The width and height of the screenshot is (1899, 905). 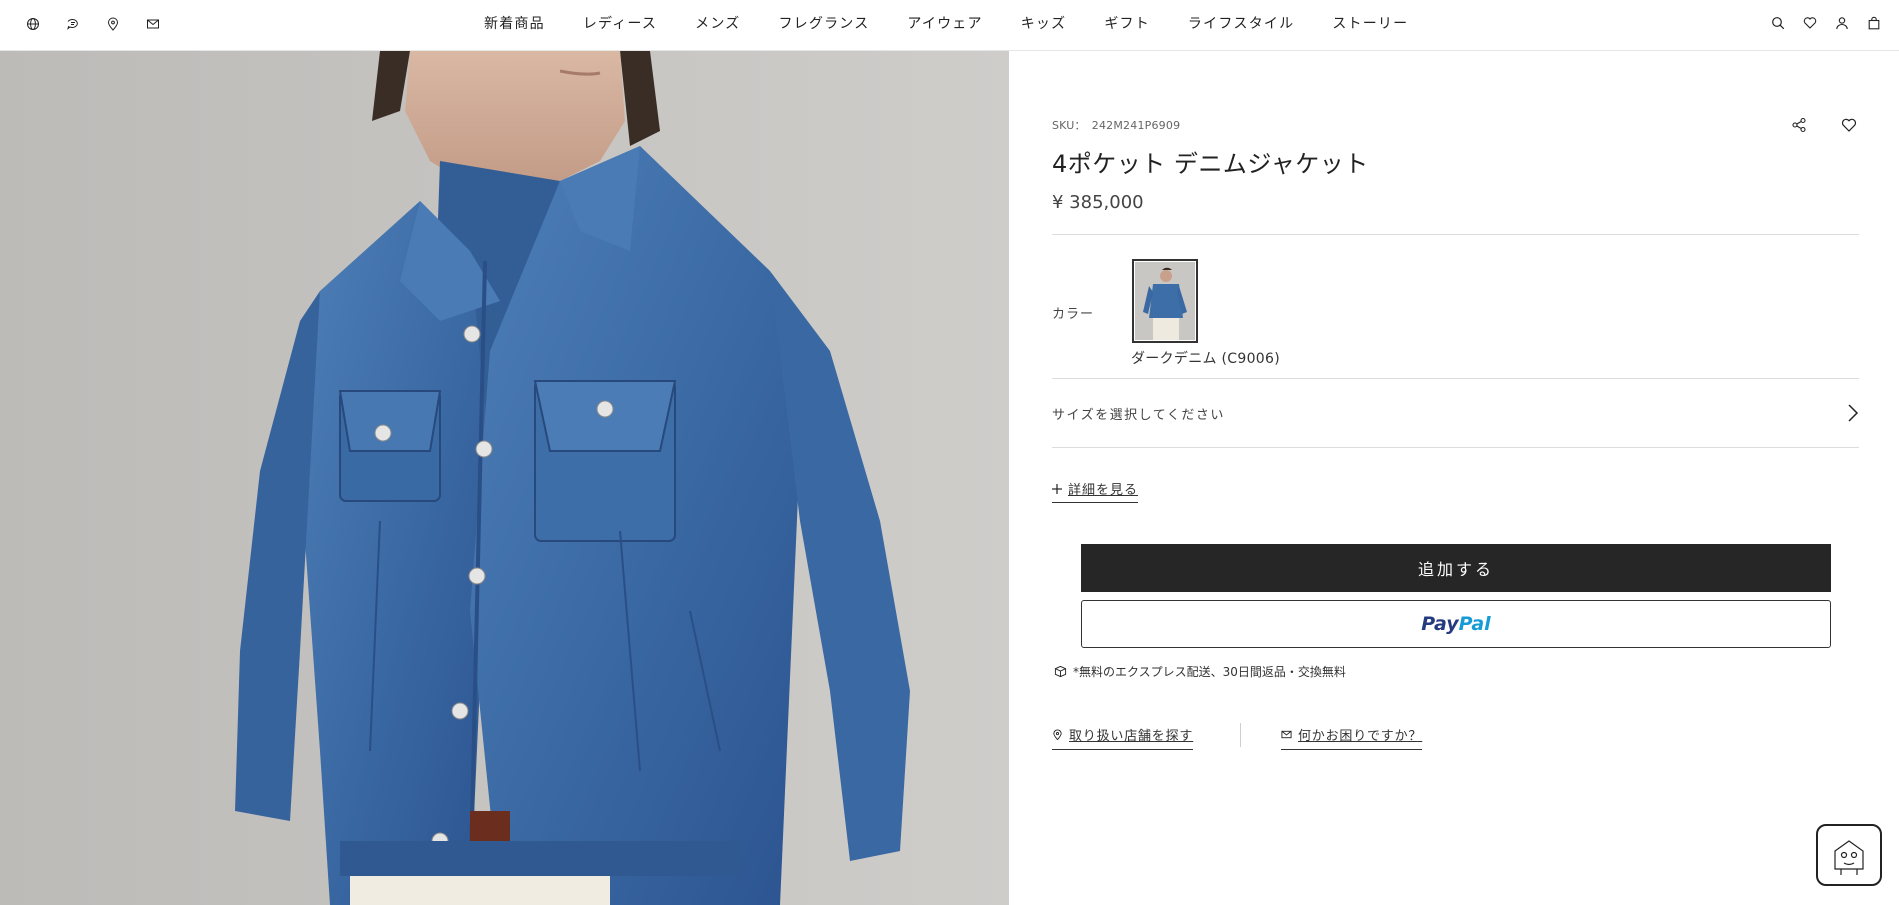 I want to click on link-separator, so click(x=1240, y=735).